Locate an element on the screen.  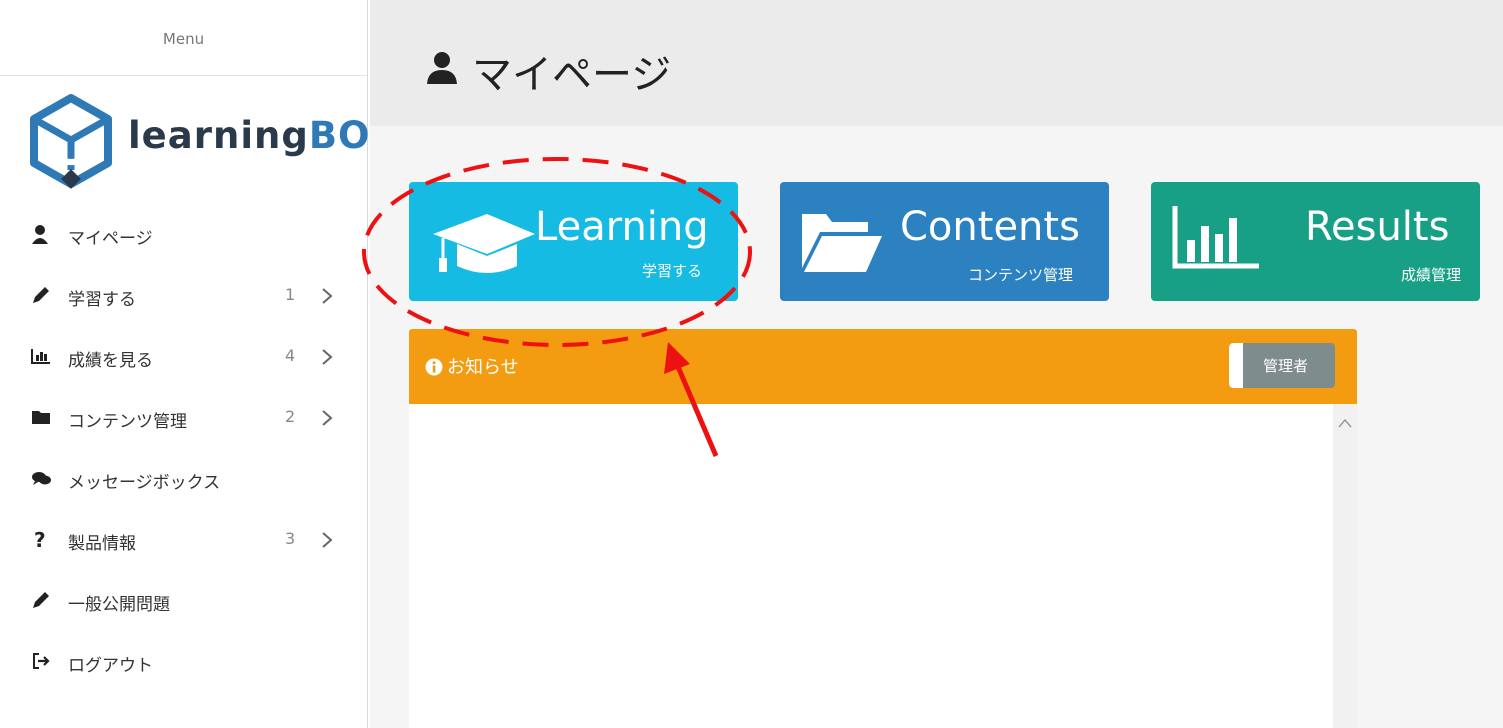
chevron-up-icon is located at coordinates (1345, 423).